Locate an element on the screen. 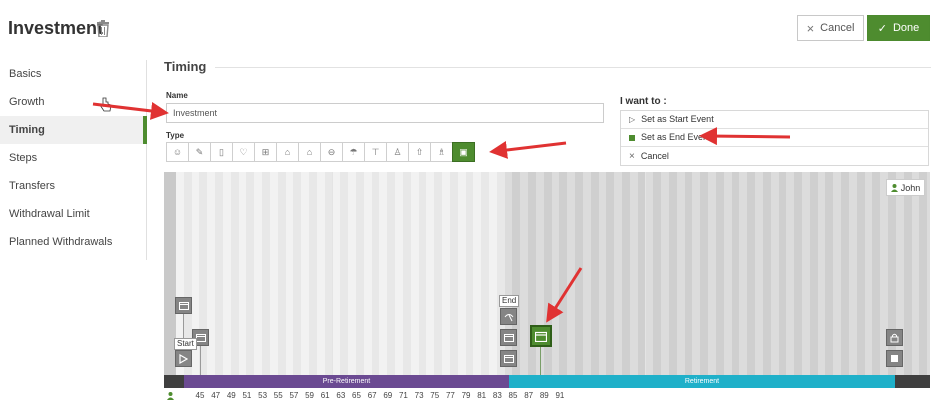 This screenshot has width=940, height=405. couple-icon: ♗ is located at coordinates (441, 152).